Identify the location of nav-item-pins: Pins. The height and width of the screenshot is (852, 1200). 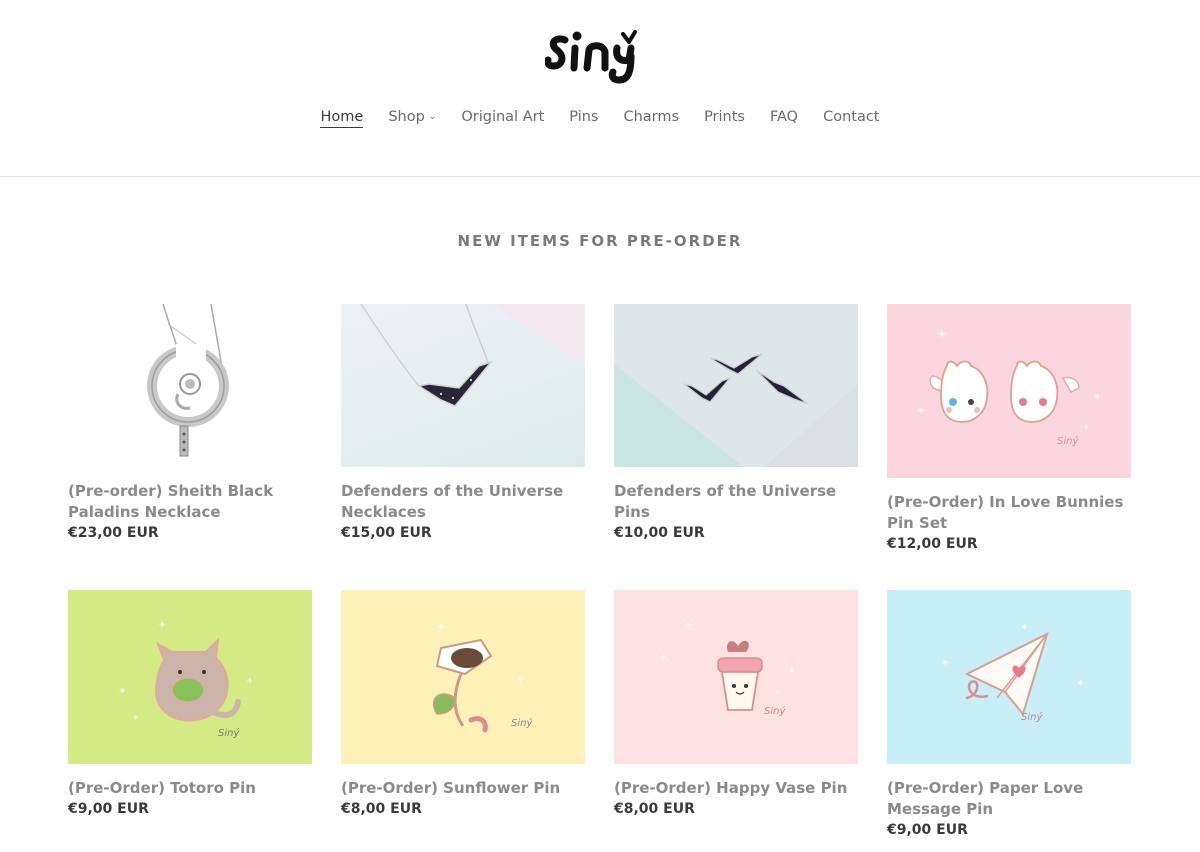
(584, 117).